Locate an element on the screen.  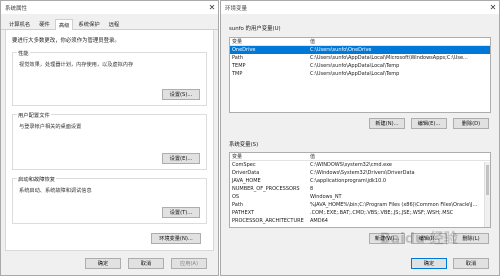
tab-remote: 远程 is located at coordinates (114, 23).